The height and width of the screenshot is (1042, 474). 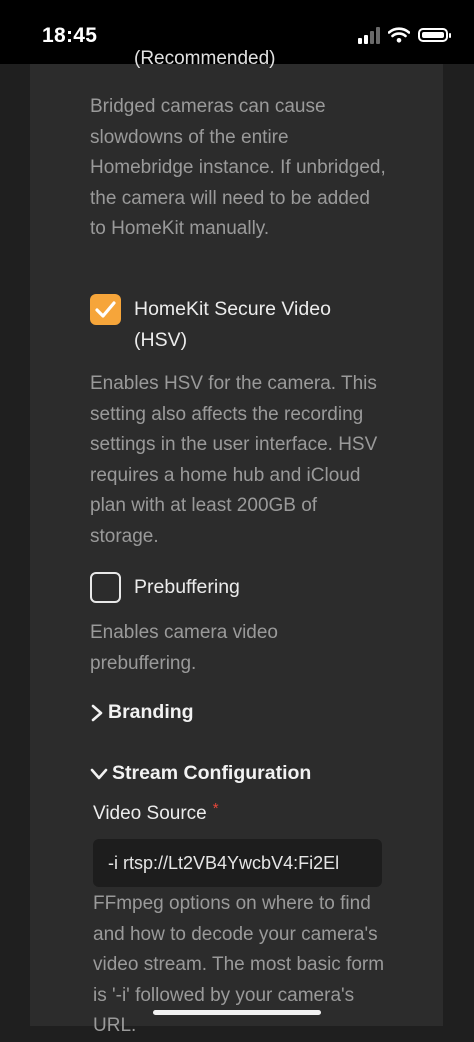 What do you see at coordinates (223, 863) in the screenshot?
I see `video-source-value: -i rtsp://Lt2VB4YwcbV4:Fi2El` at bounding box center [223, 863].